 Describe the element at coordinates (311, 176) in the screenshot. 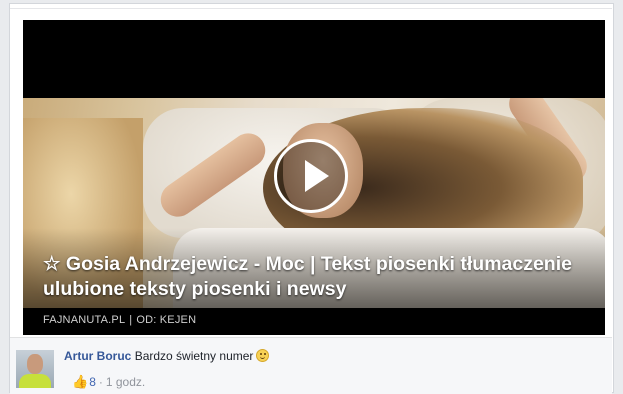

I see `play-icon` at that location.